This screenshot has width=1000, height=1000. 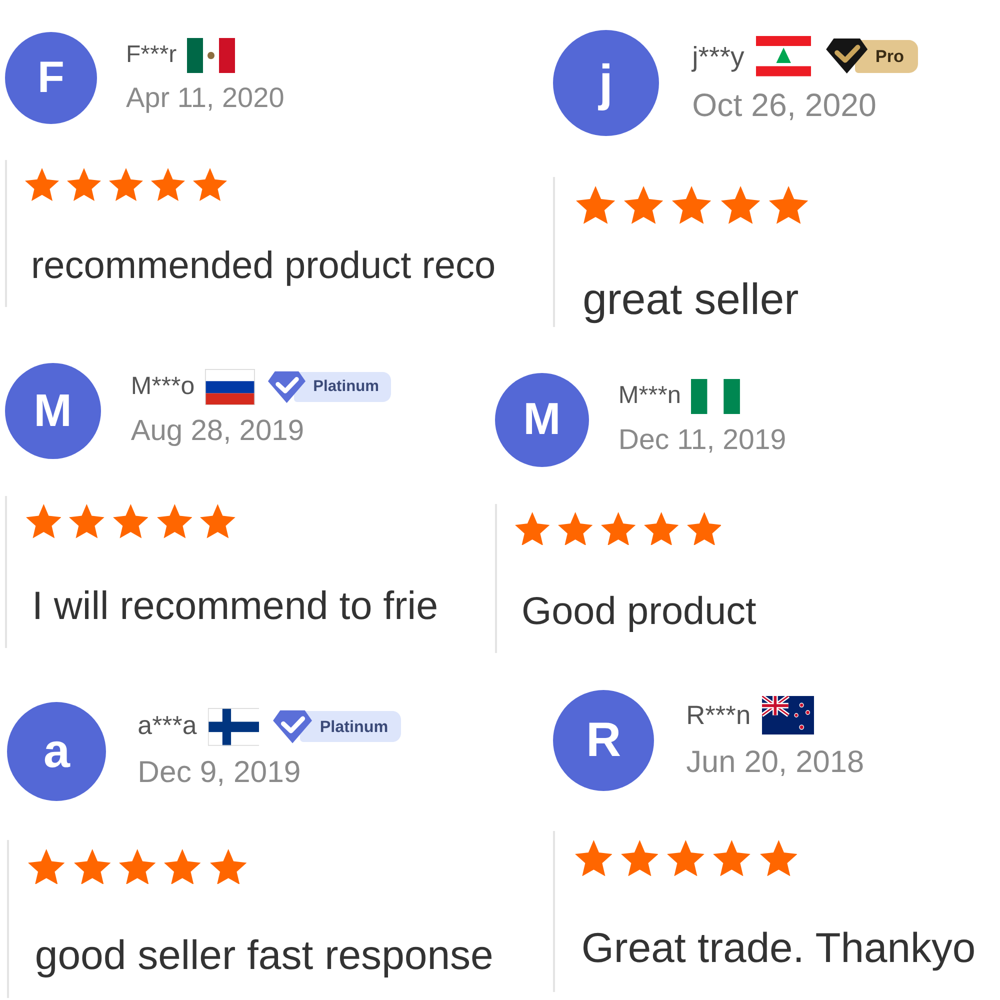 I want to click on membership-badge: Pro, so click(x=886, y=57).